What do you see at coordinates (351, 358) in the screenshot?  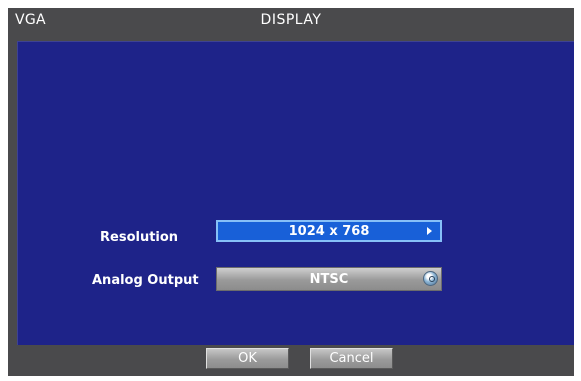 I see `cancel-button: Cancel` at bounding box center [351, 358].